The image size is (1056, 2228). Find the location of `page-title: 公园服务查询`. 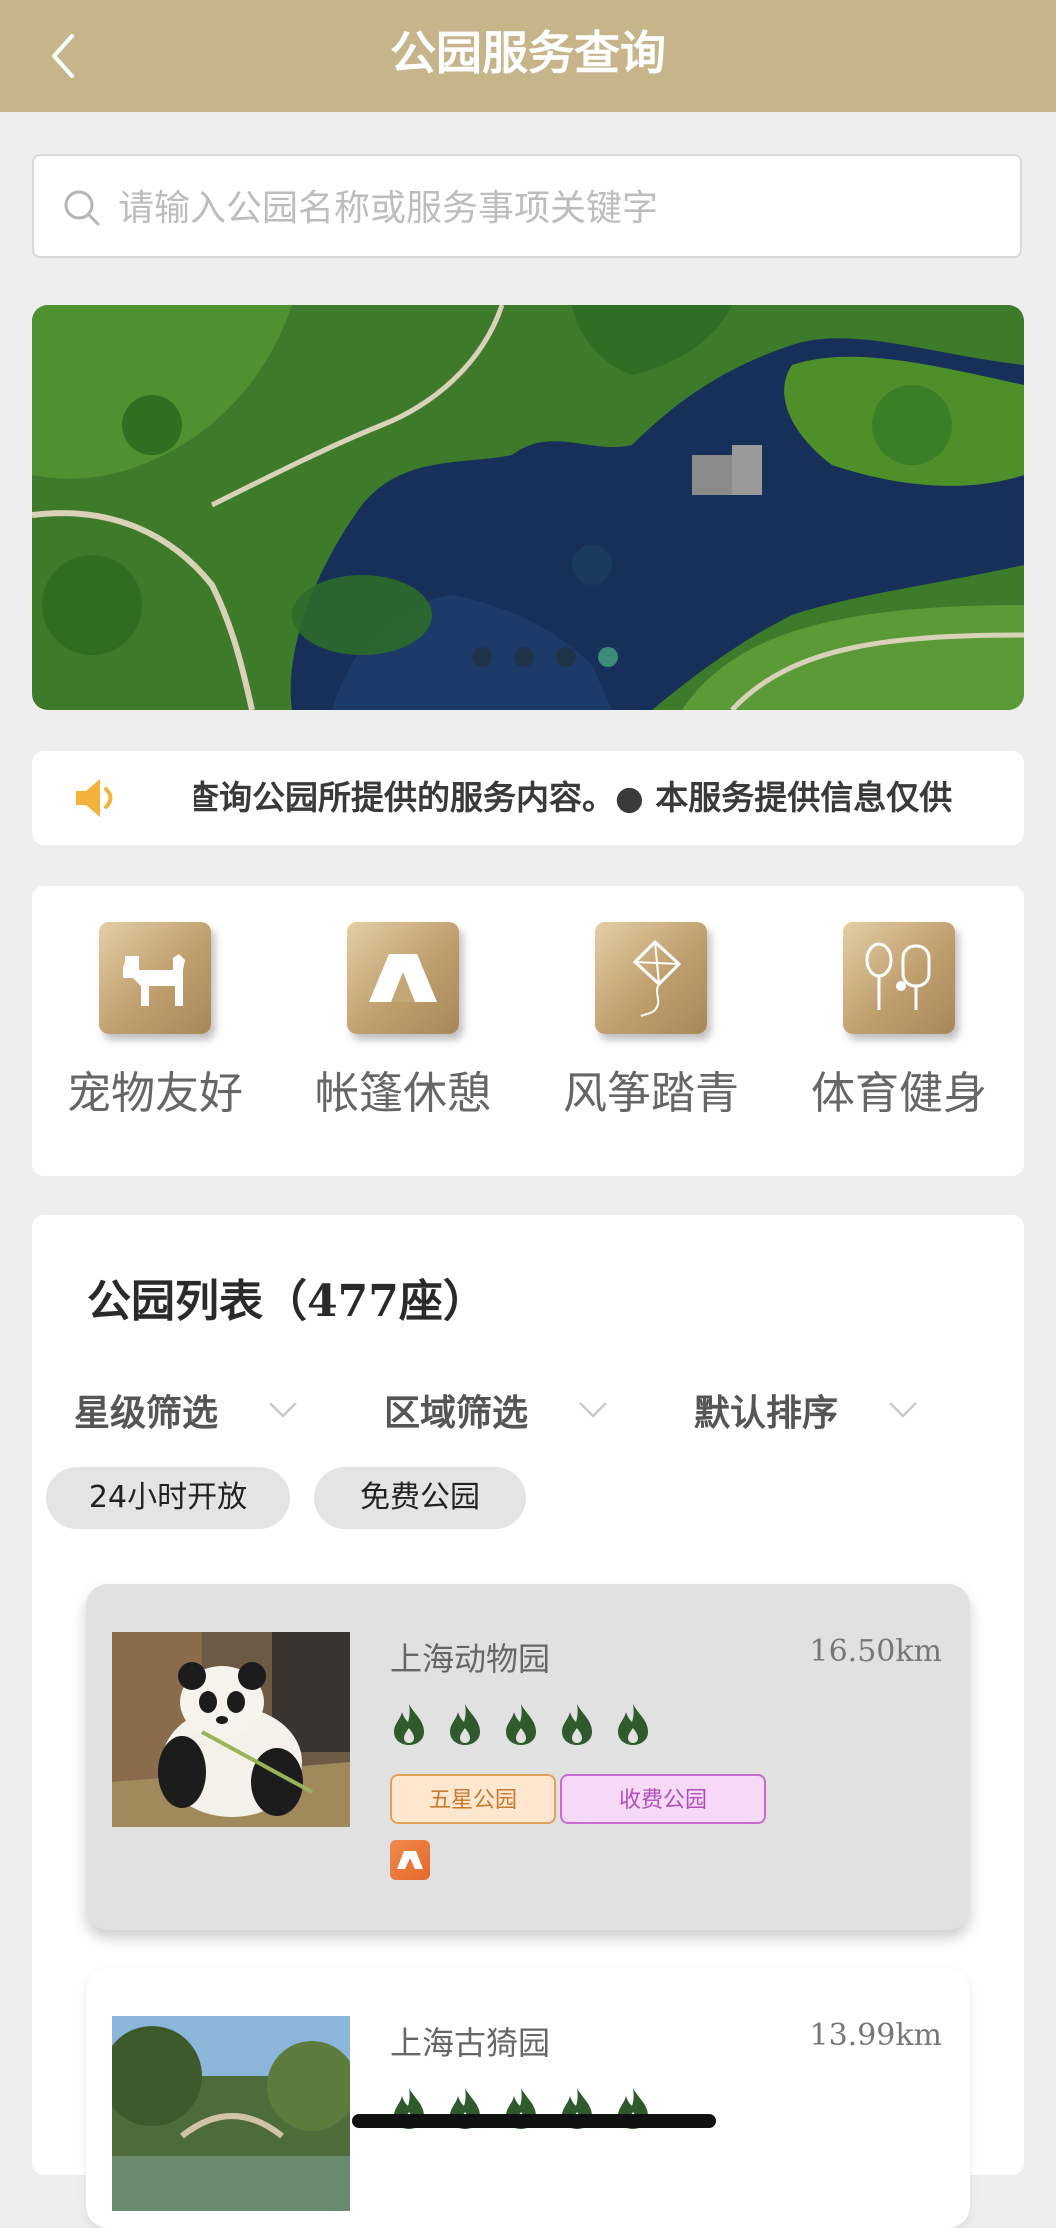

page-title: 公园服务查询 is located at coordinates (528, 53).